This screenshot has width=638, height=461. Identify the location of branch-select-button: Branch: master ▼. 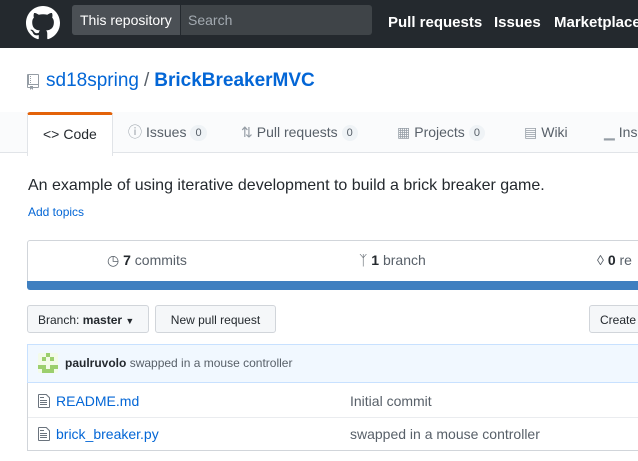
(88, 319).